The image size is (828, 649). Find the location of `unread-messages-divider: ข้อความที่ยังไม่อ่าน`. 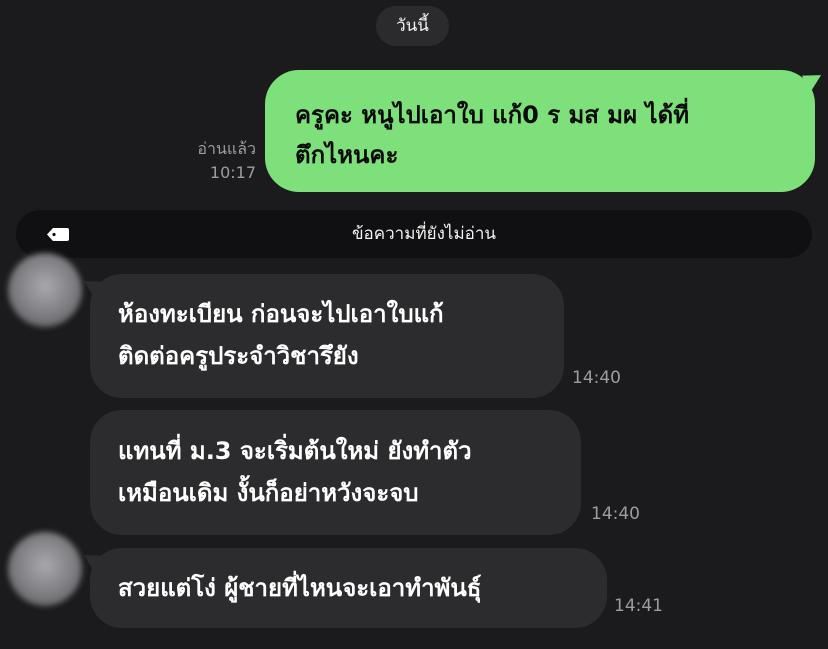

unread-messages-divider: ข้อความที่ยังไม่อ่าน is located at coordinates (414, 234).